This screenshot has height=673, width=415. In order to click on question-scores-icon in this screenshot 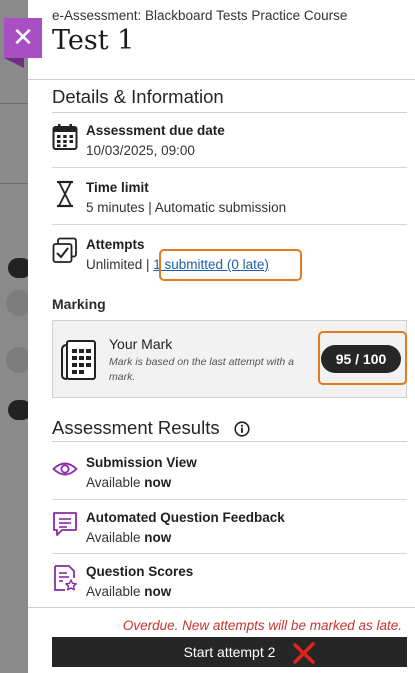, I will do `click(65, 578)`.